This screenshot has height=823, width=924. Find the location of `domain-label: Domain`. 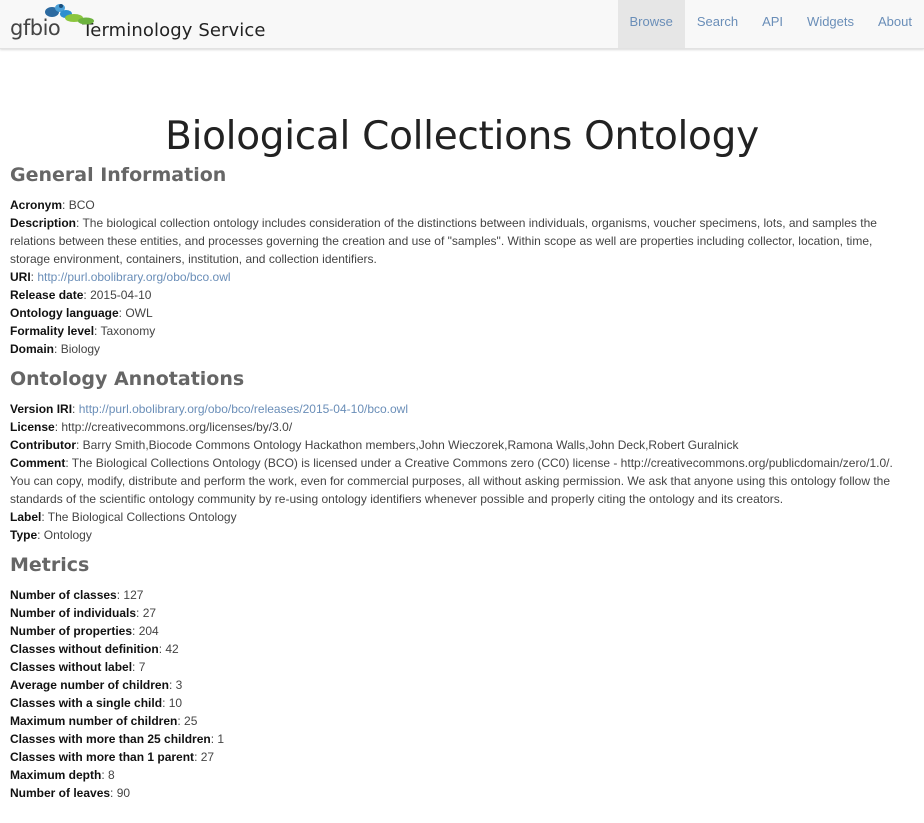

domain-label: Domain is located at coordinates (32, 349).